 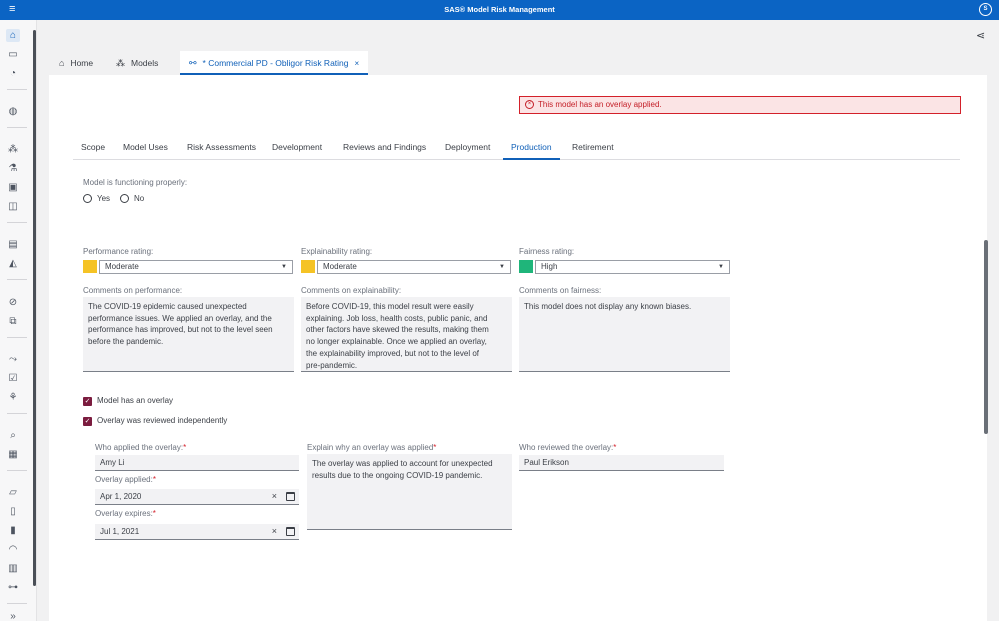 What do you see at coordinates (34, 308) in the screenshot?
I see `rail-scrollbar` at bounding box center [34, 308].